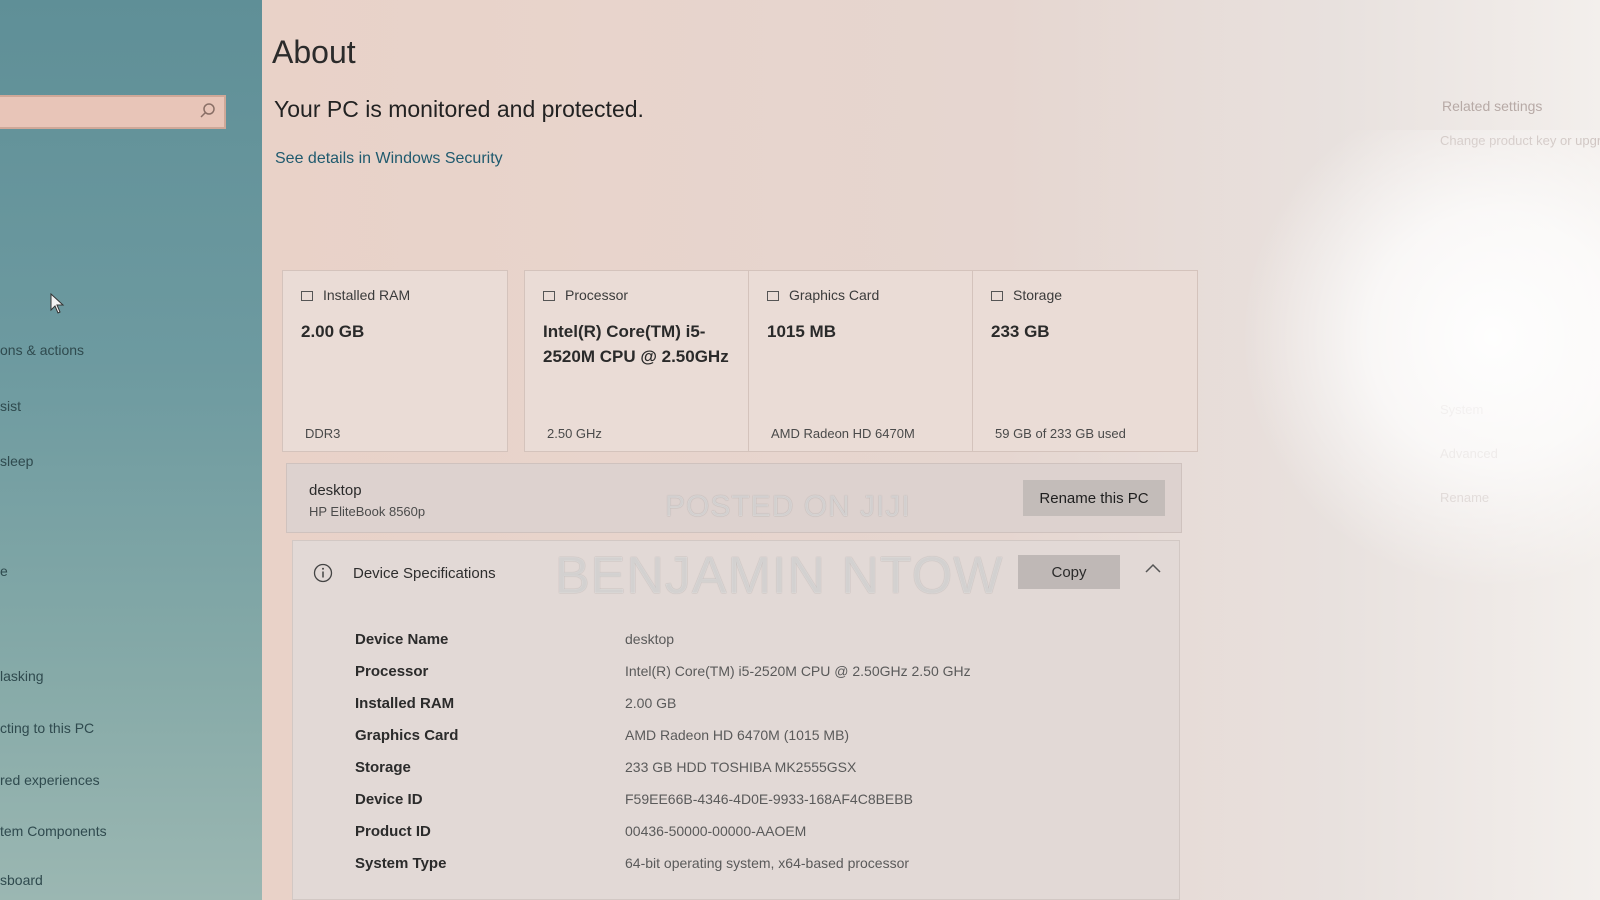 The image size is (1600, 900). I want to click on spec-label: Device Name, so click(402, 639).